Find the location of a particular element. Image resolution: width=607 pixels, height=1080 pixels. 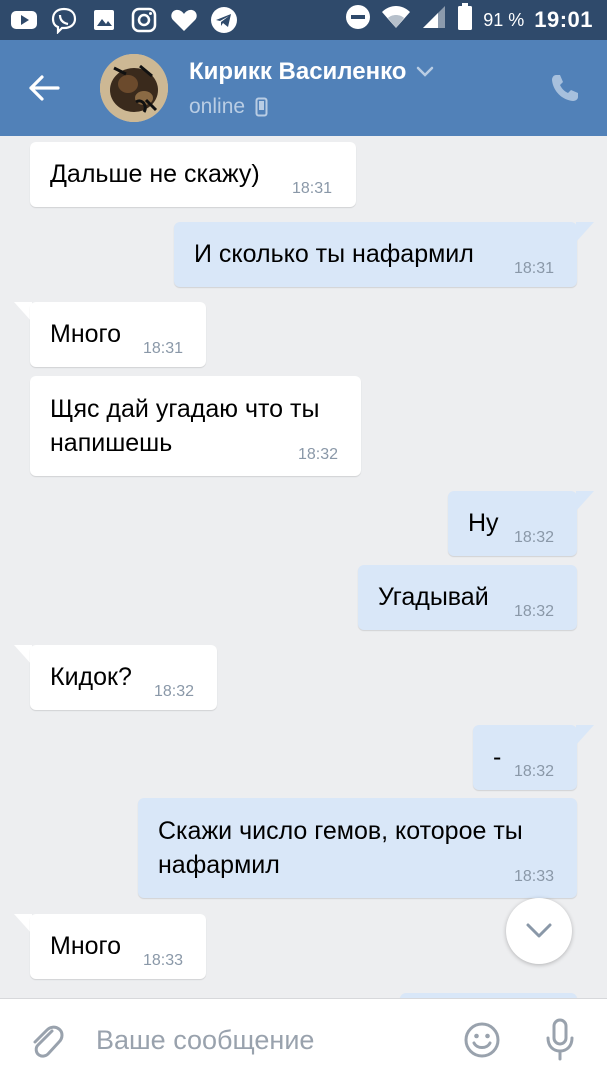

message-outgoing: И сколько ты нафармил 18:31 is located at coordinates (375, 254).